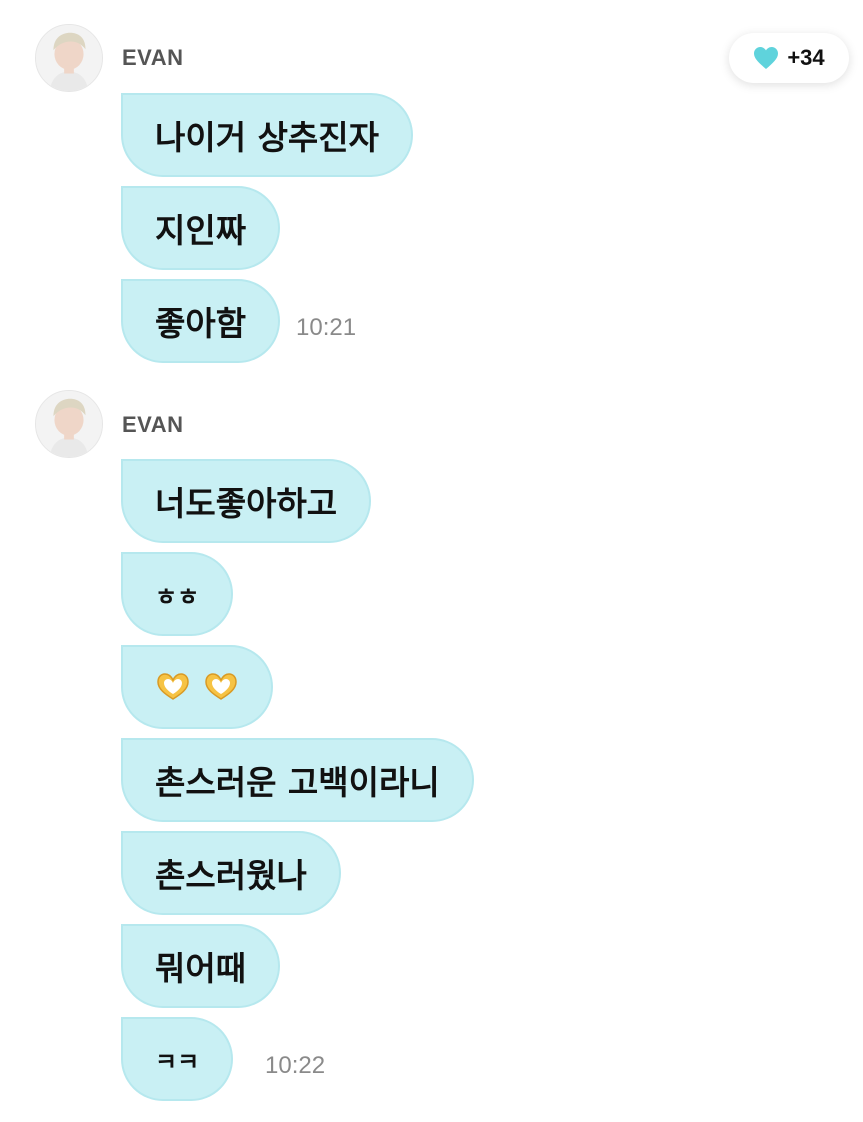 This screenshot has width=863, height=1122. I want to click on heart-icon, so click(766, 58).